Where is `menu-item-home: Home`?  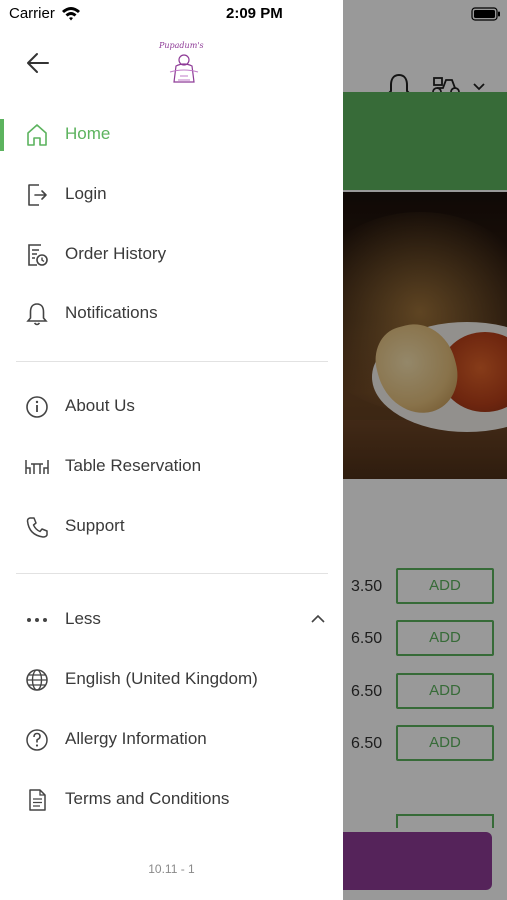
menu-item-home: Home is located at coordinates (171, 135).